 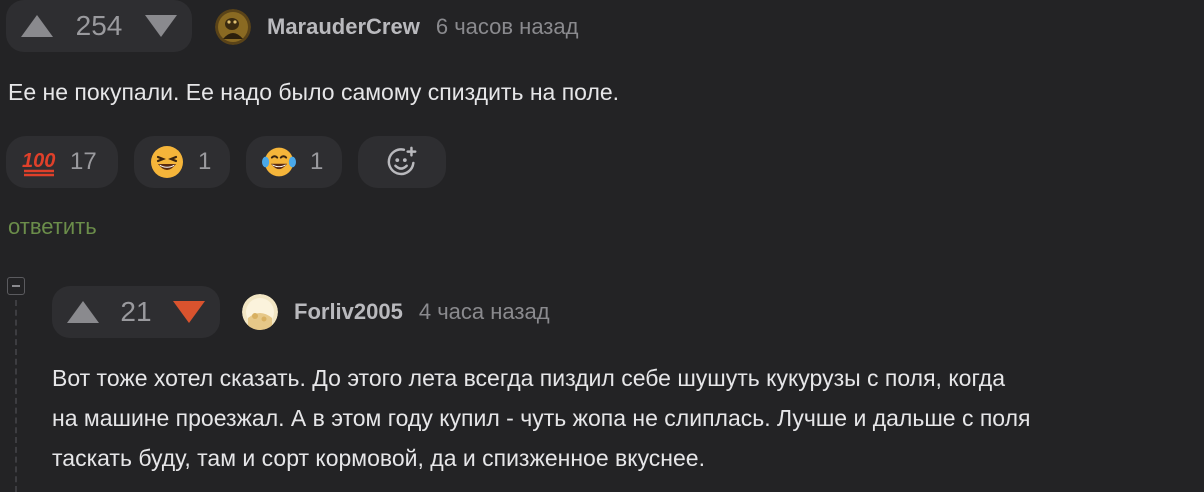 I want to click on collapse-thread-button, so click(x=16, y=286).